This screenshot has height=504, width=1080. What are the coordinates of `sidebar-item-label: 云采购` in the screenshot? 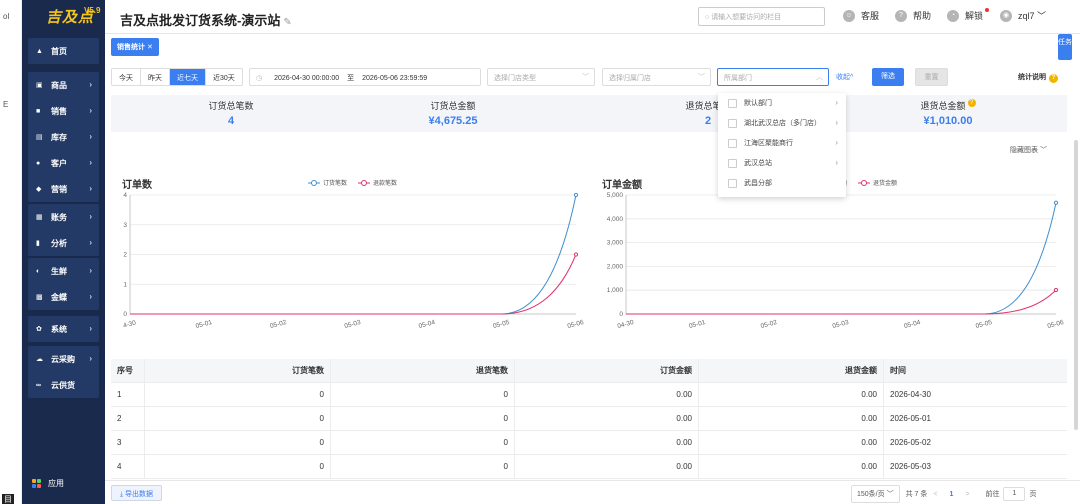 It's located at (63, 359).